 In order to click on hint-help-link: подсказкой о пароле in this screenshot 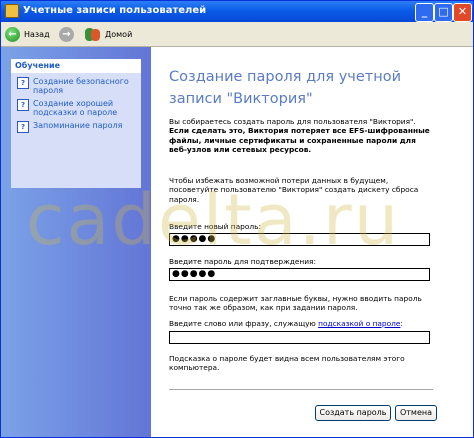, I will do `click(359, 323)`.